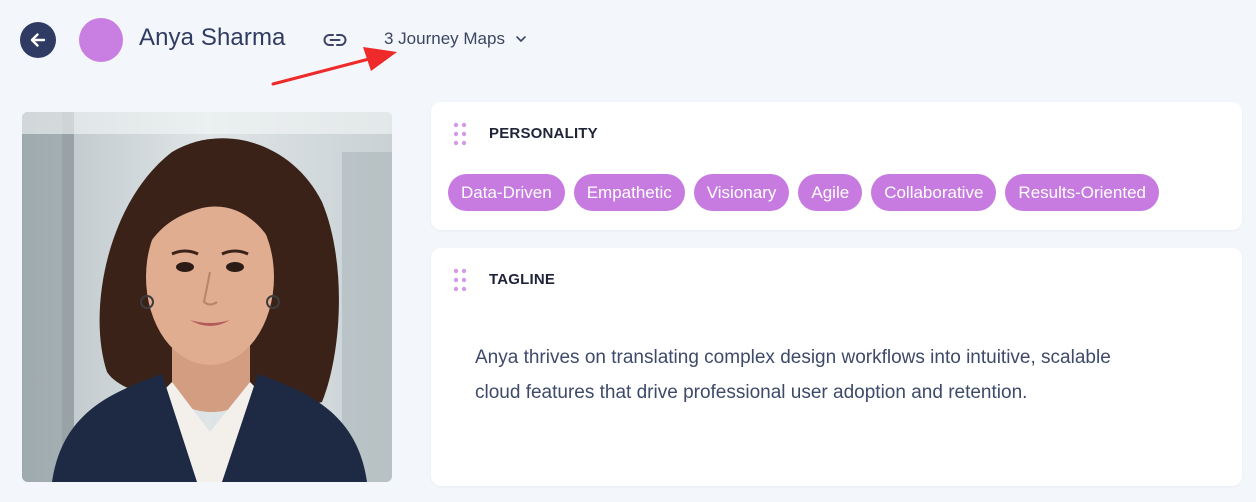  I want to click on trait-chip: Results-Oriented, so click(1082, 192).